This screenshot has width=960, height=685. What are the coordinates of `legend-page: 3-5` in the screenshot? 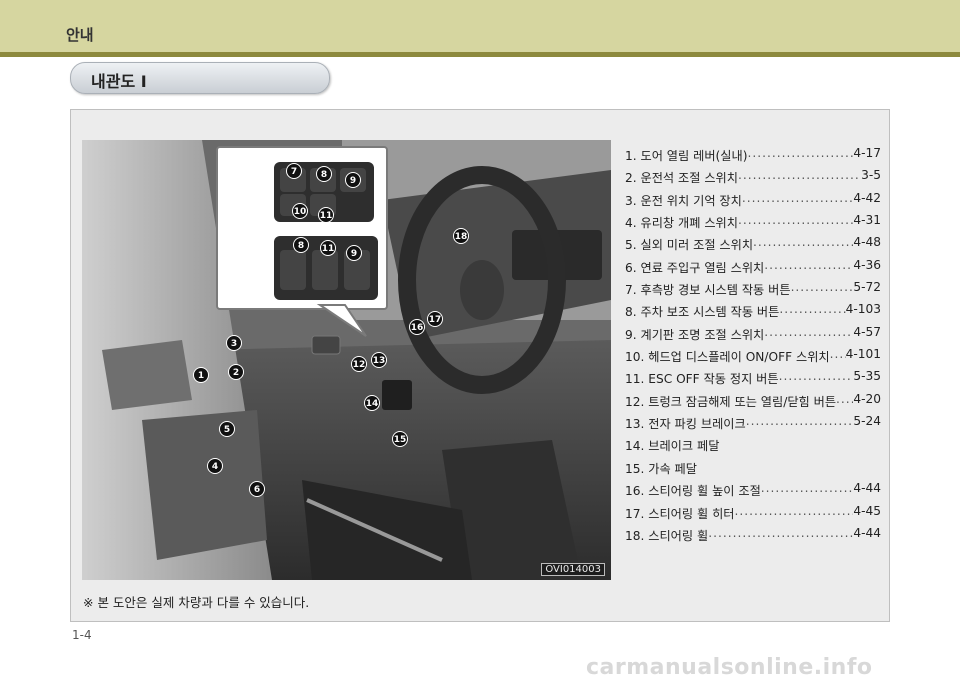 It's located at (871, 175).